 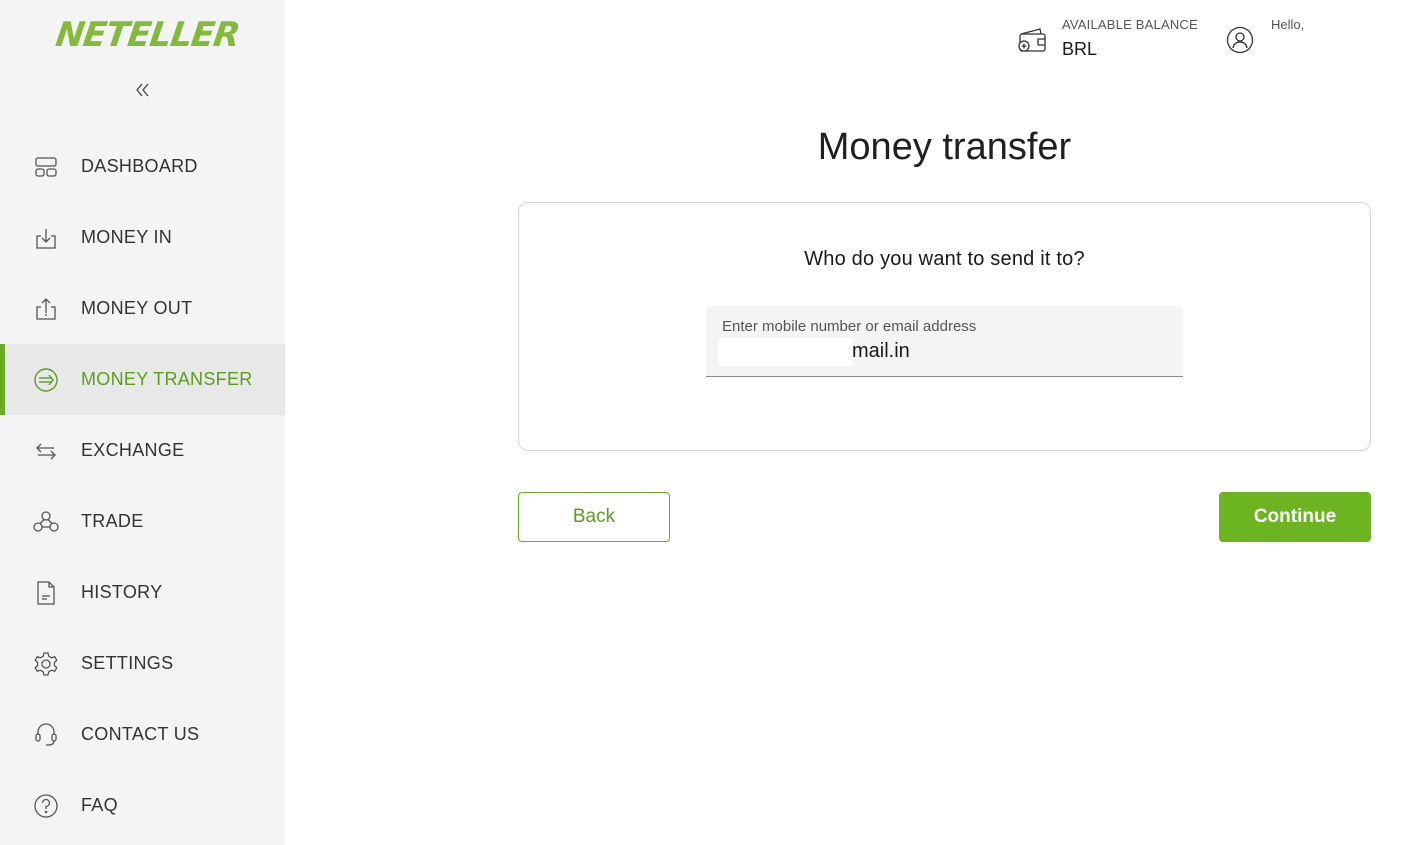 What do you see at coordinates (1288, 24) in the screenshot?
I see `user-greeting: Hello,` at bounding box center [1288, 24].